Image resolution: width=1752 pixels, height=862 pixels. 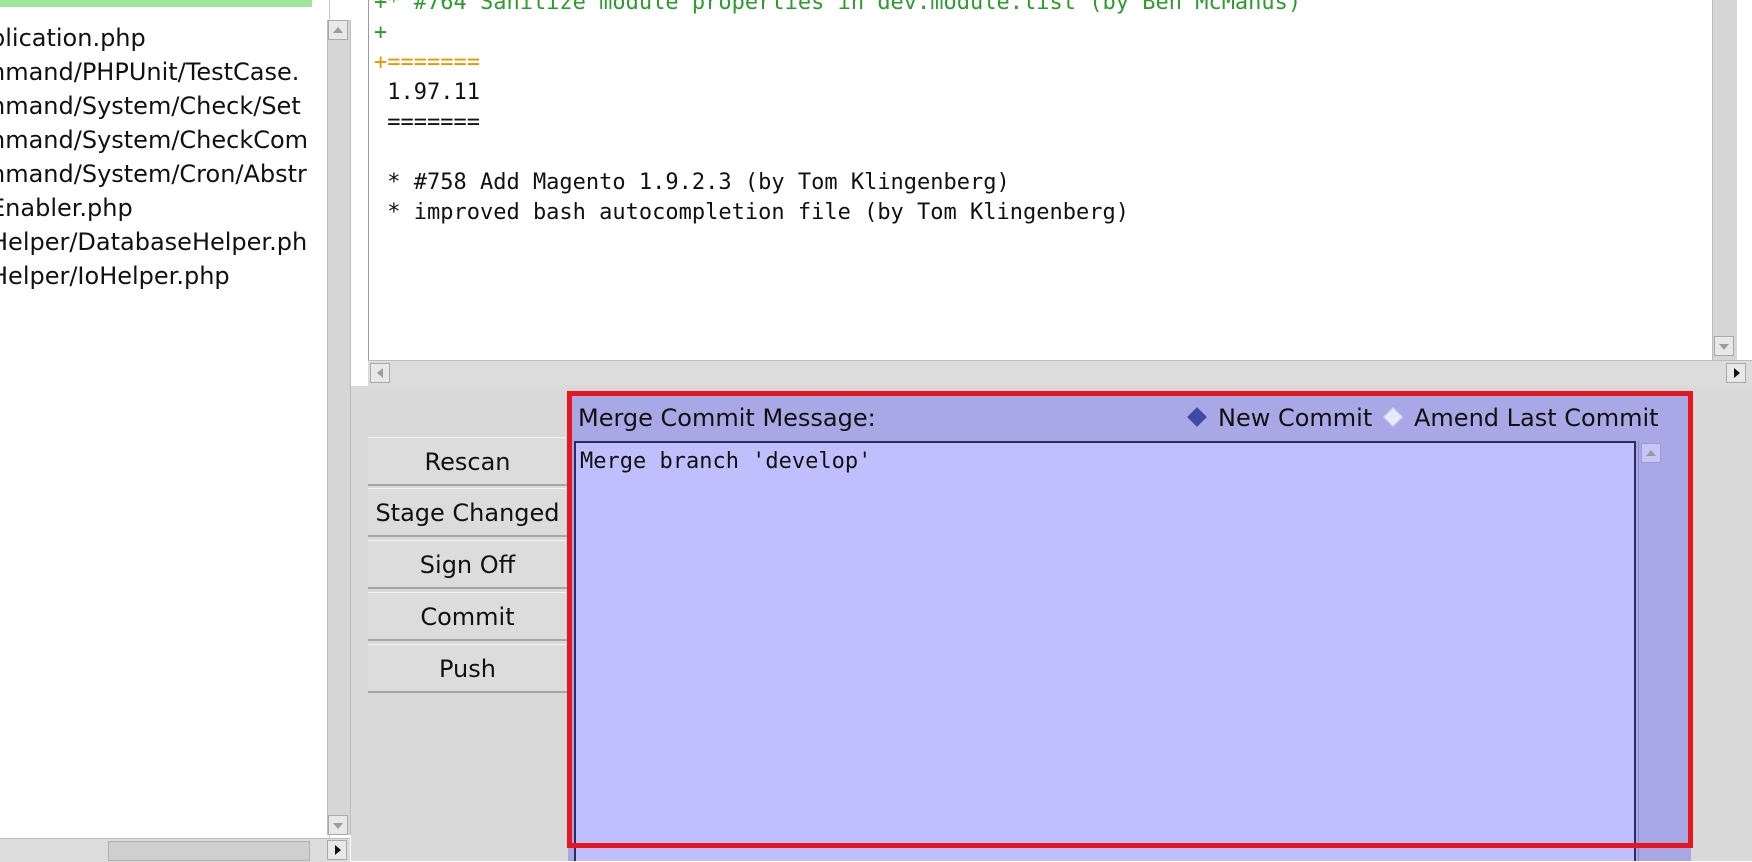 What do you see at coordinates (1393, 417) in the screenshot?
I see `radio-unselected-icon` at bounding box center [1393, 417].